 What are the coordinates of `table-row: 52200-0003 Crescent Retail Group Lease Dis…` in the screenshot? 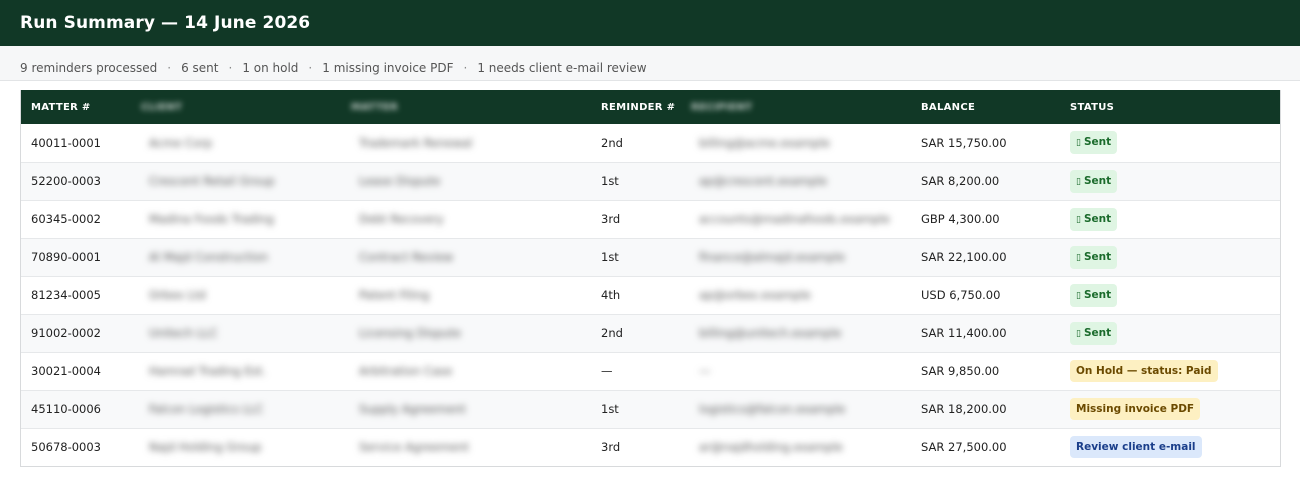 It's located at (650, 181).